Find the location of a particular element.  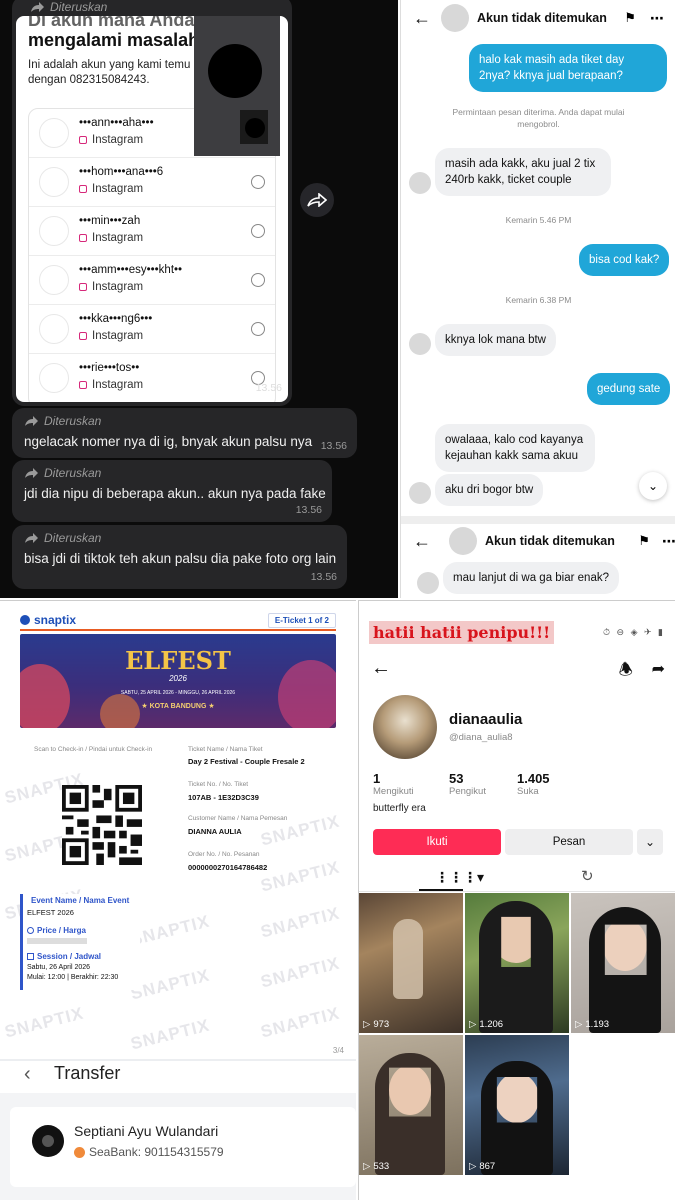

status-icons: ⏱ ⊖ ◈ ✈ ▮ is located at coordinates (634, 632).